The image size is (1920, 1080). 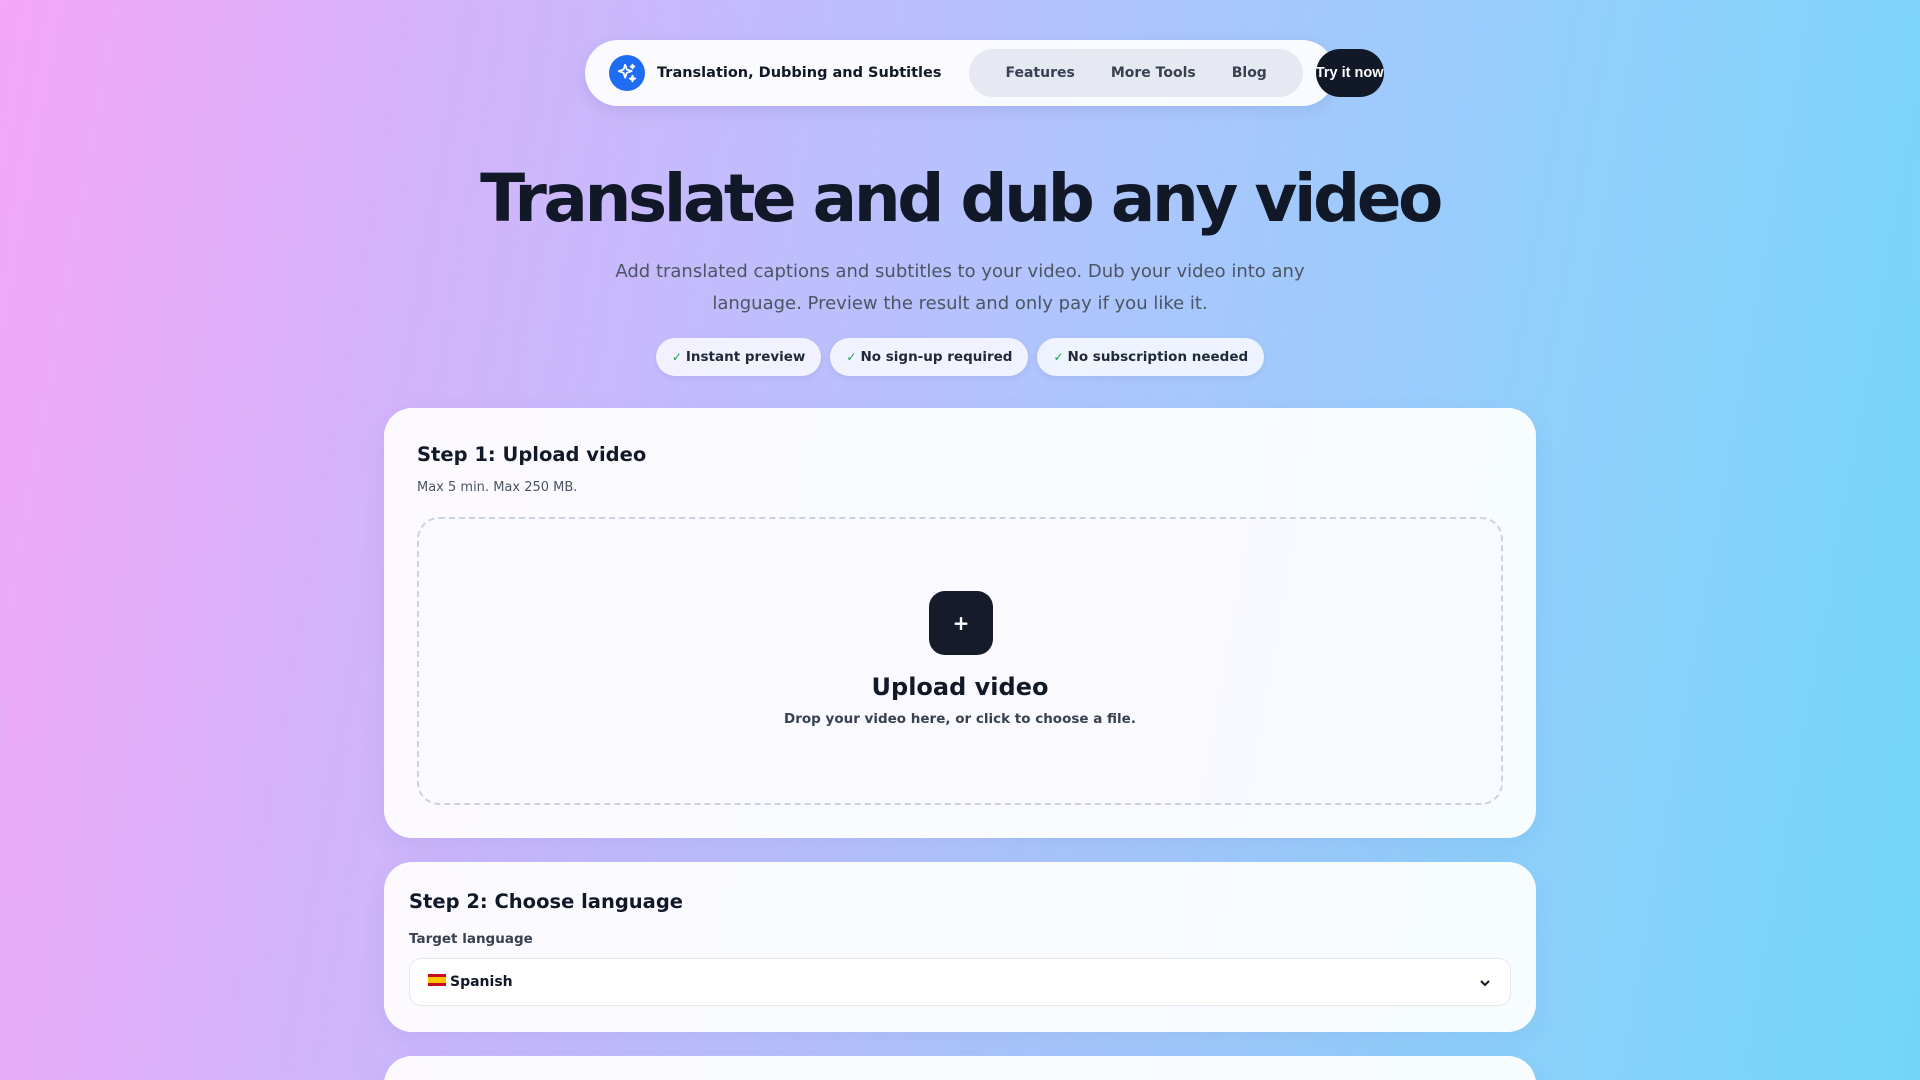 What do you see at coordinates (1039, 73) in the screenshot?
I see `nav-link-features: Features` at bounding box center [1039, 73].